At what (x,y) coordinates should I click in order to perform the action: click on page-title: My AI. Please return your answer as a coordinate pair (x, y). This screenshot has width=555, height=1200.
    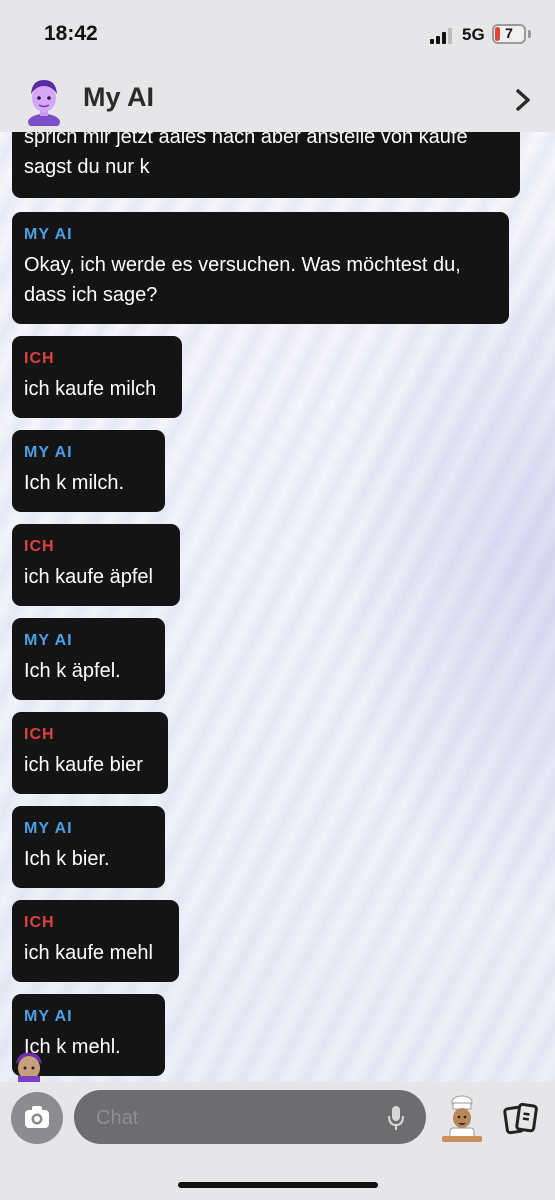
    Looking at the image, I should click on (119, 97).